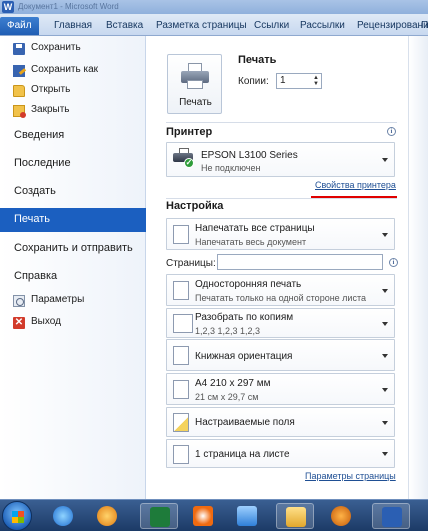  What do you see at coordinates (183, 323) in the screenshot?
I see `collate-icon` at bounding box center [183, 323].